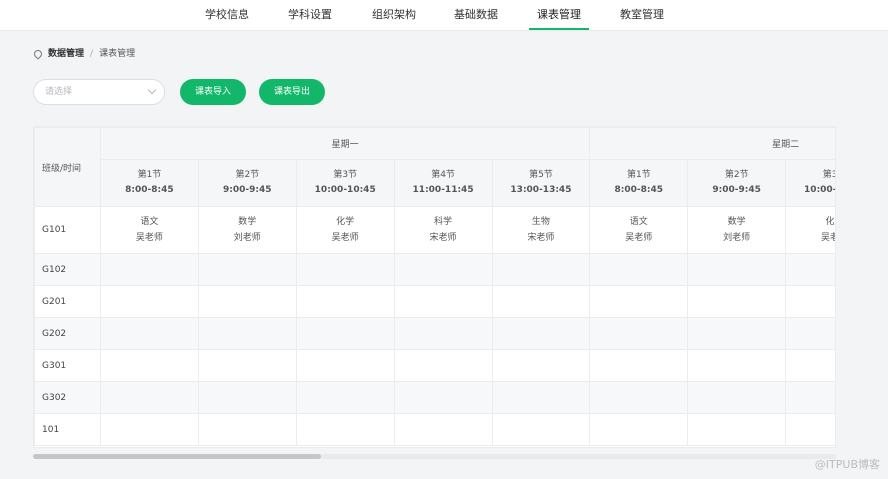  I want to click on nav-item-school-info: 学校信息, so click(227, 15).